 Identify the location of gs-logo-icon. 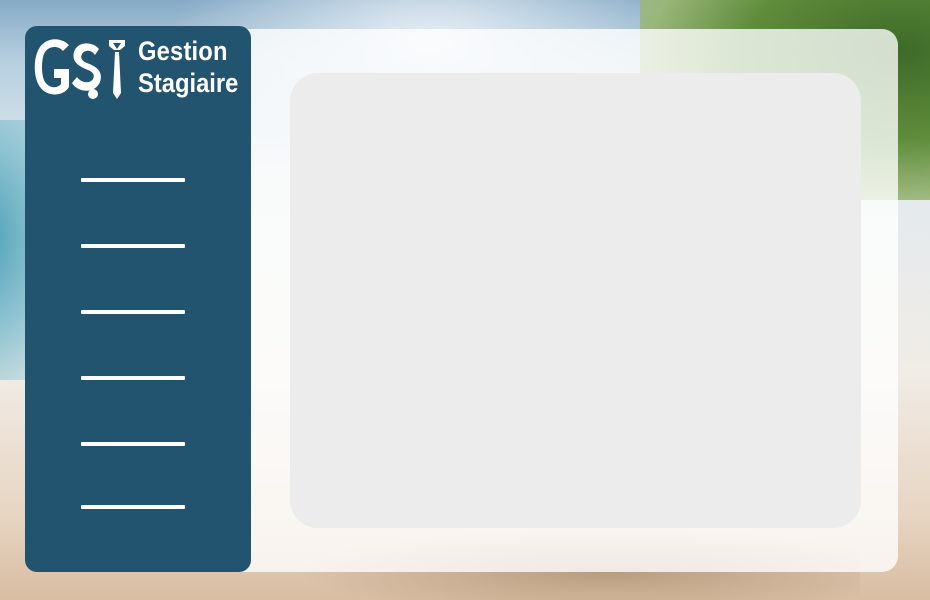
(79, 69).